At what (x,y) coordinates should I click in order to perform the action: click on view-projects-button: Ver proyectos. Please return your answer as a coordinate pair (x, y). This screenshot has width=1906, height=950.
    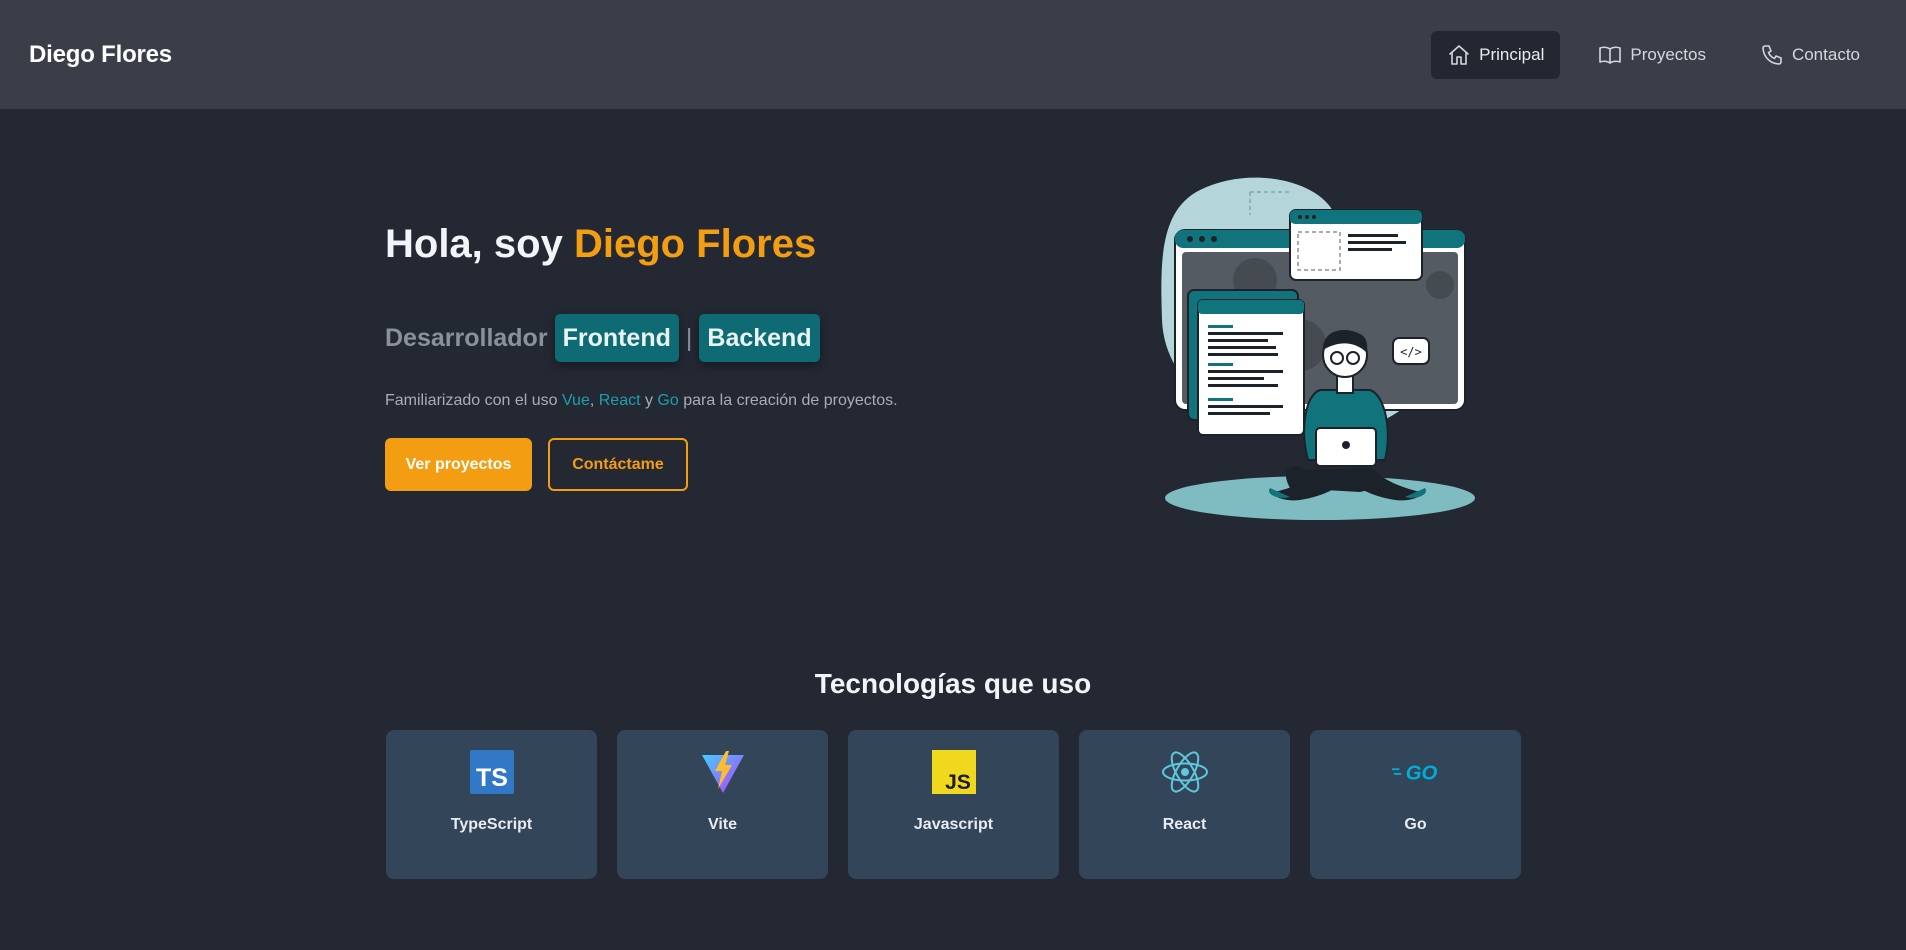
    Looking at the image, I should click on (458, 464).